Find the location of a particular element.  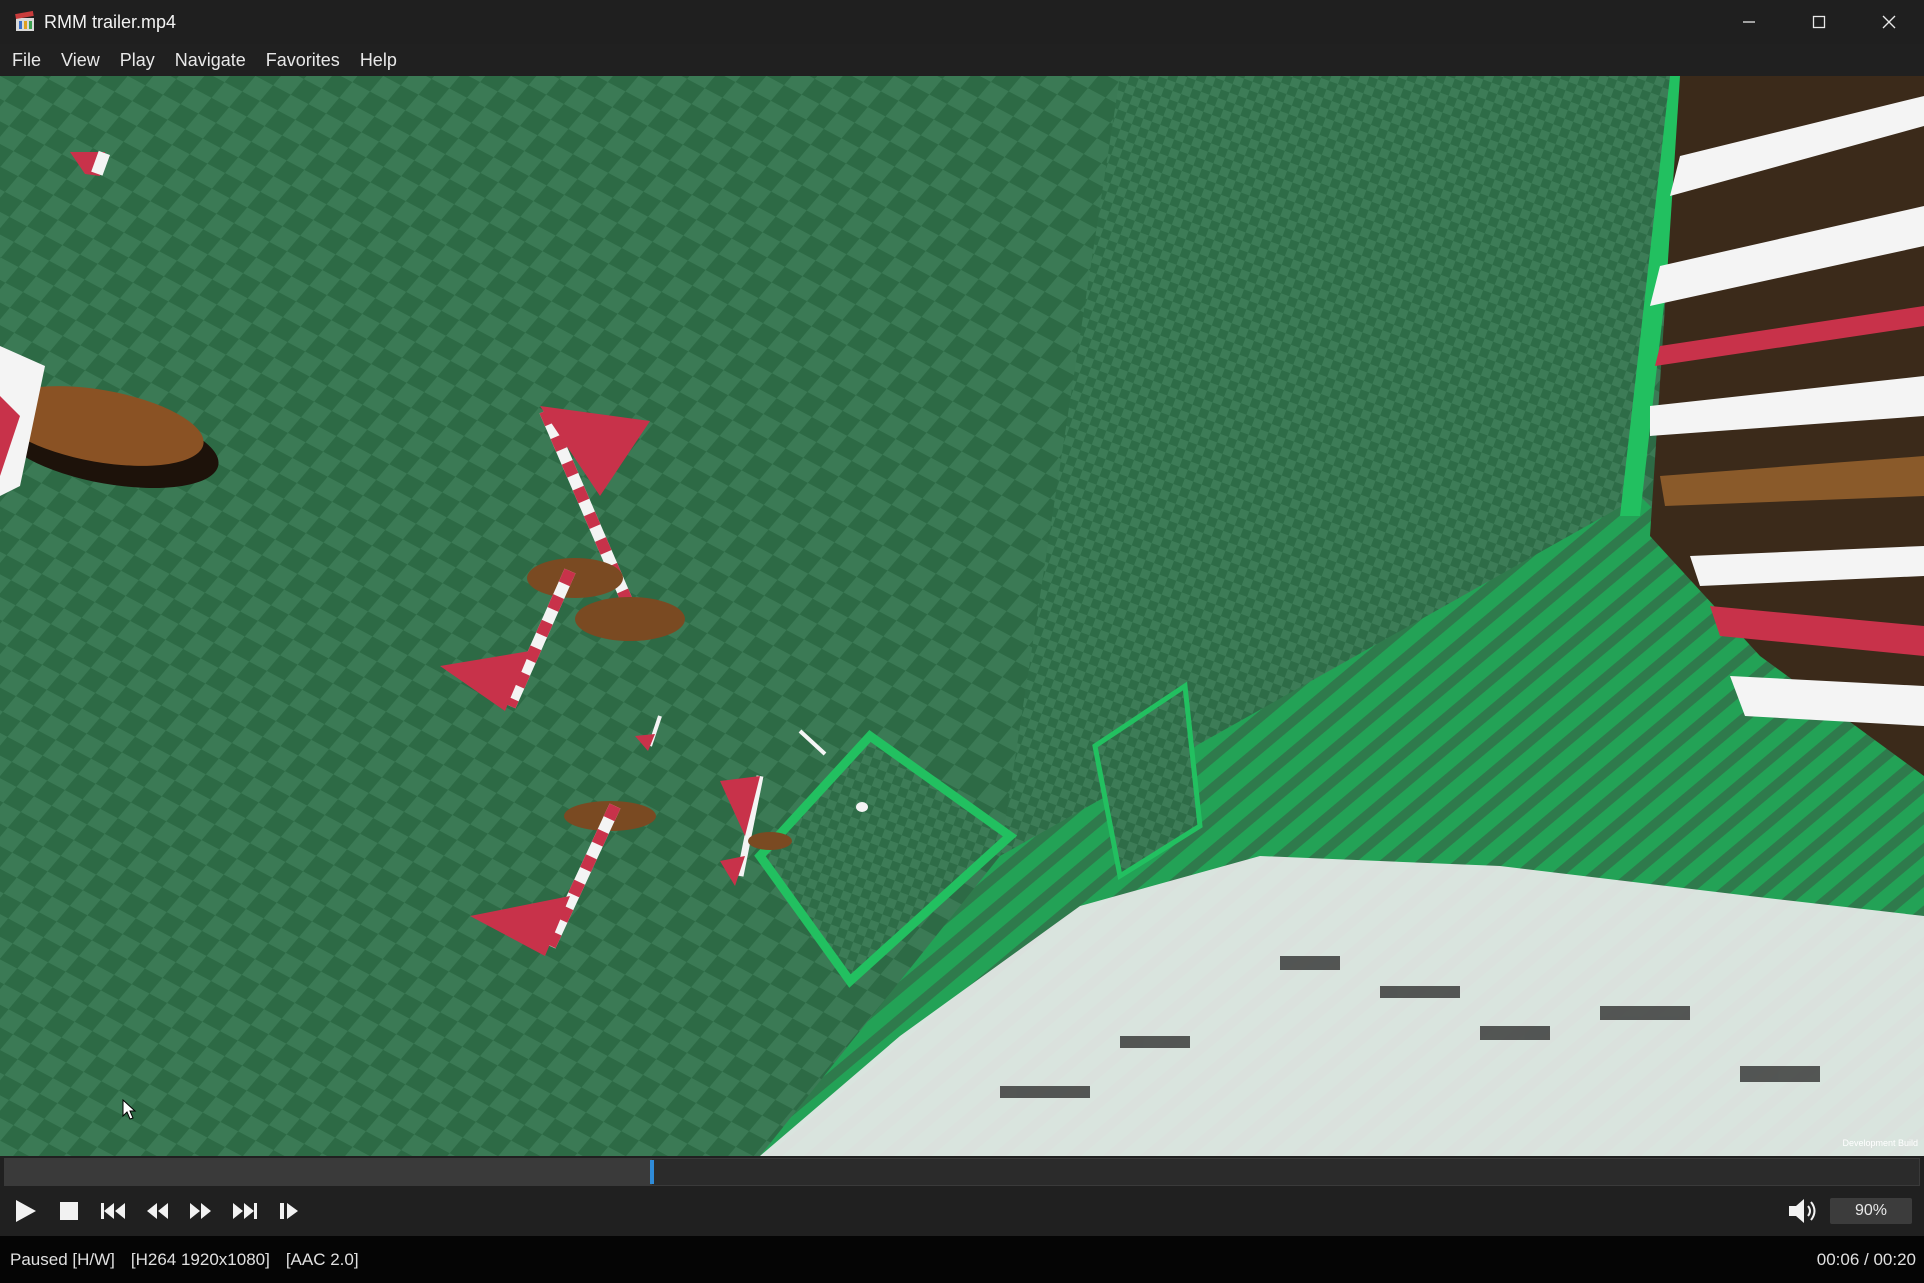

frame-step-button is located at coordinates (289, 1211).